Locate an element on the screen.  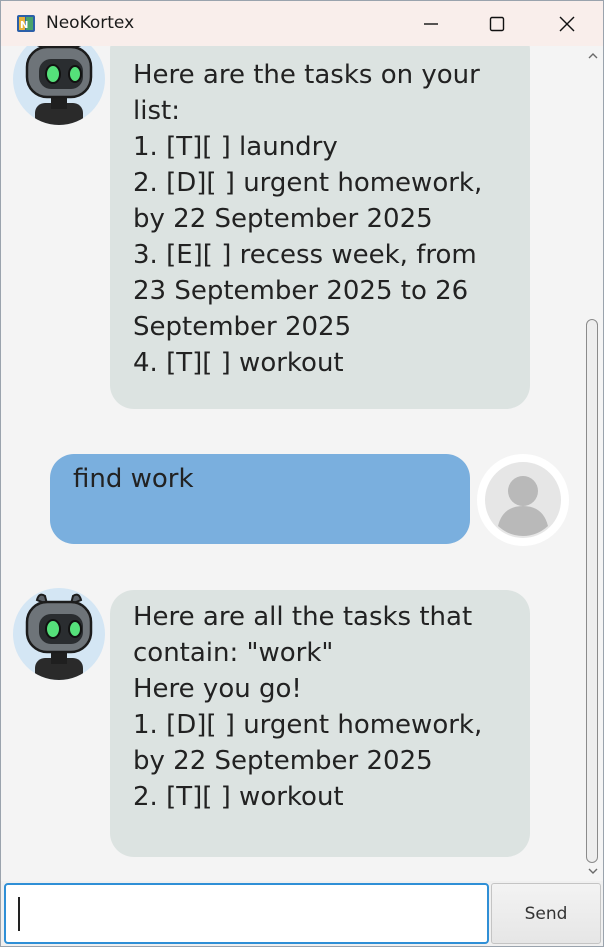
close-icon is located at coordinates (567, 23).